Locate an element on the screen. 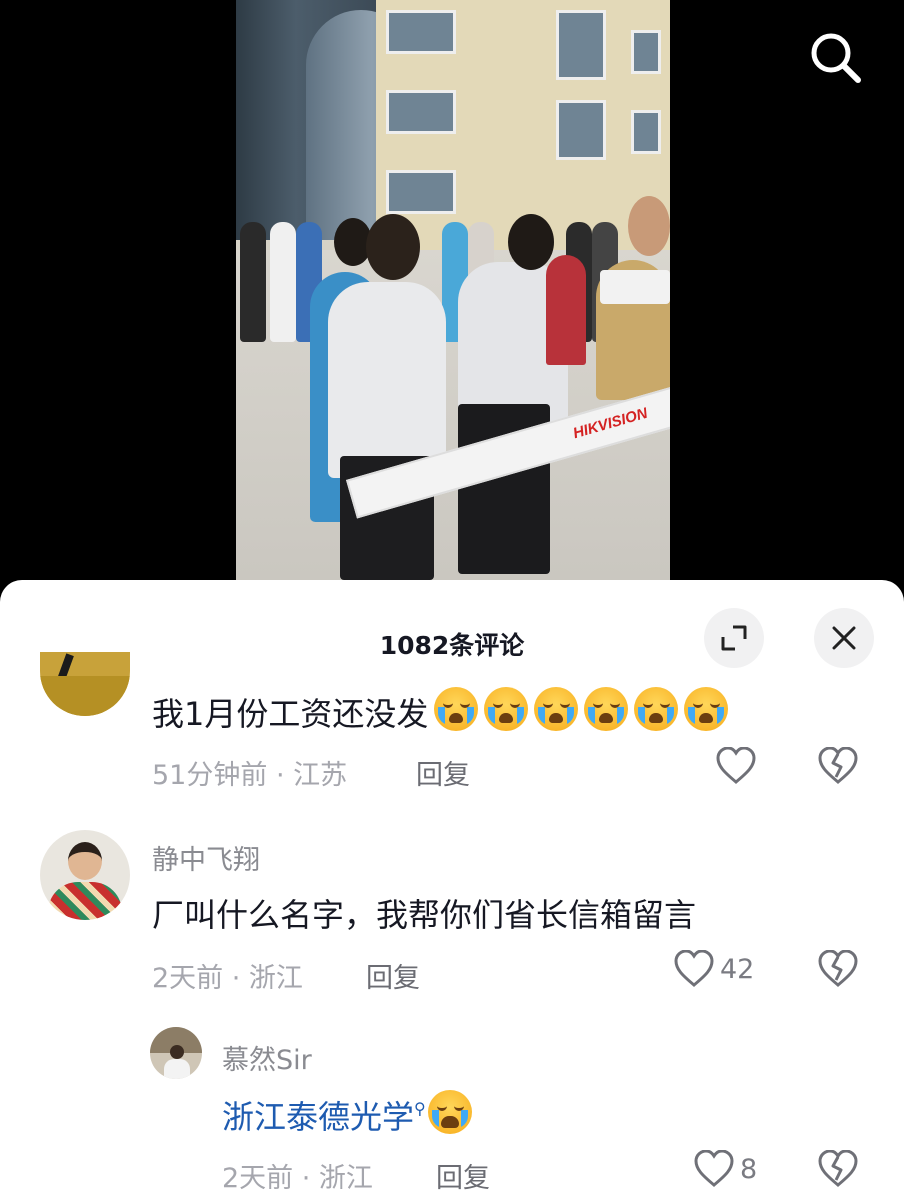 The width and height of the screenshot is (904, 1200). building-right is located at coordinates (523, 125).